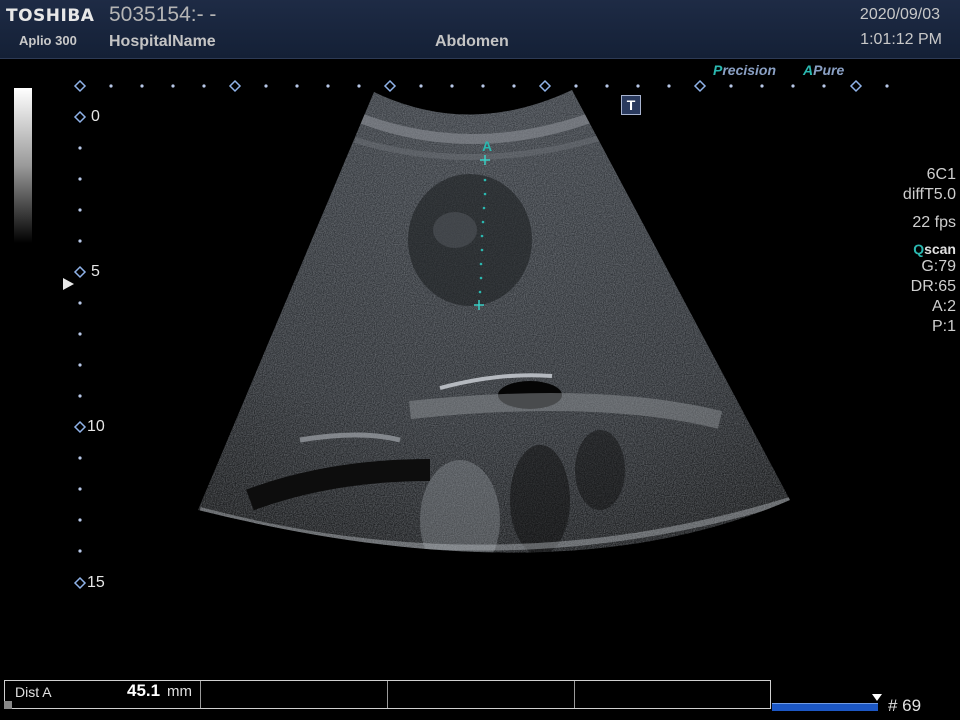  What do you see at coordinates (95, 116) in the screenshot?
I see `depth-label-0: 0` at bounding box center [95, 116].